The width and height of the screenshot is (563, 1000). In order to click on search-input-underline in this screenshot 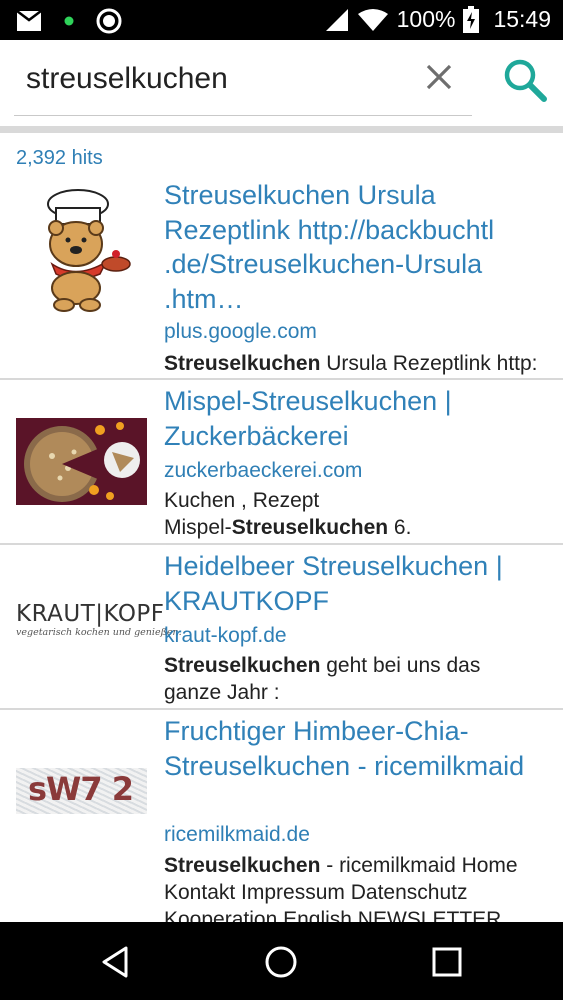, I will do `click(243, 115)`.